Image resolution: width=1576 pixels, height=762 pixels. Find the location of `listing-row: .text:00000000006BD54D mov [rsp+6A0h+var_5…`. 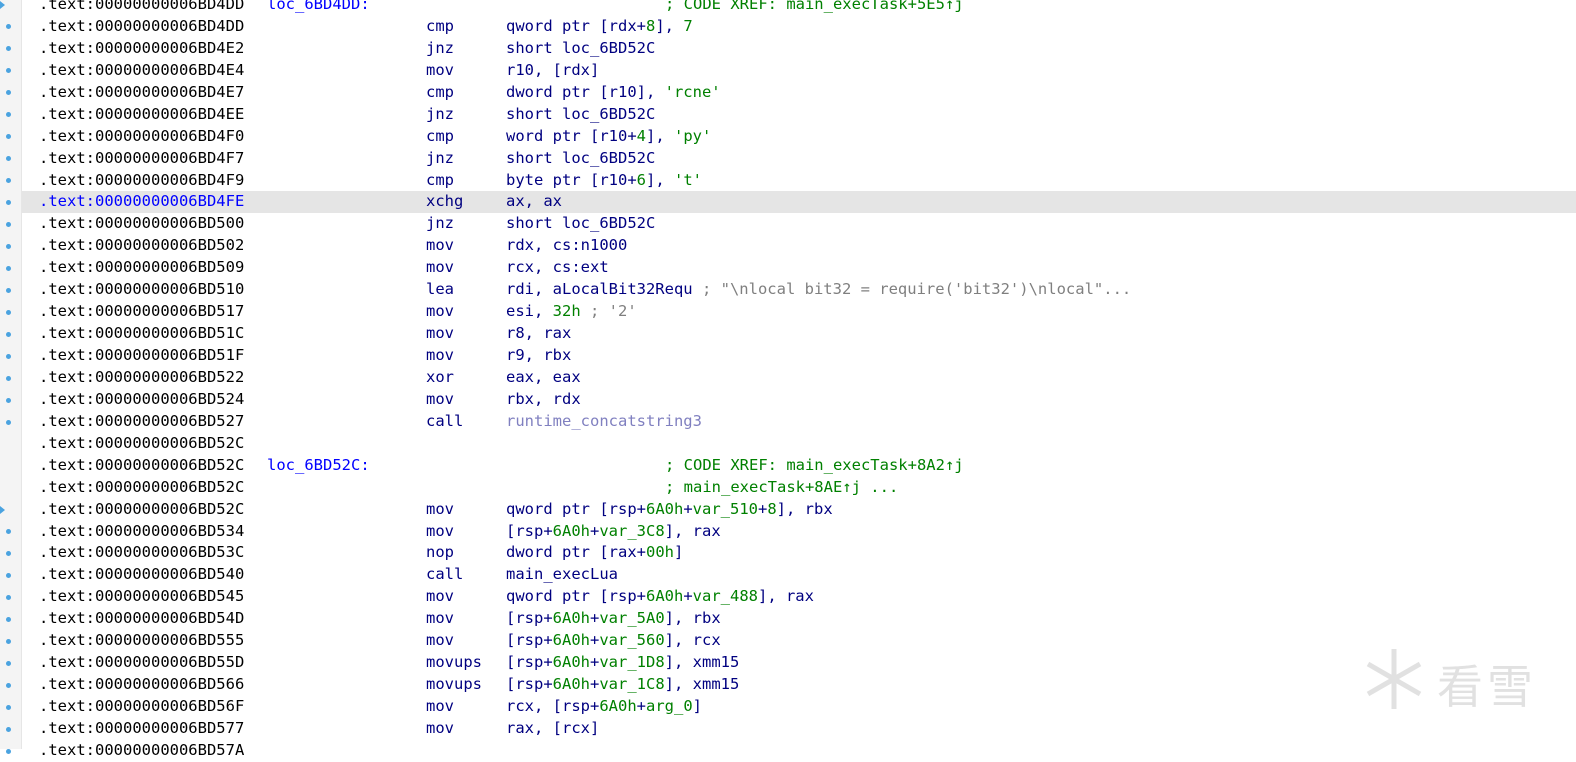

listing-row: .text:00000000006BD54D mov [rsp+6A0h+var_5… is located at coordinates (799, 619).